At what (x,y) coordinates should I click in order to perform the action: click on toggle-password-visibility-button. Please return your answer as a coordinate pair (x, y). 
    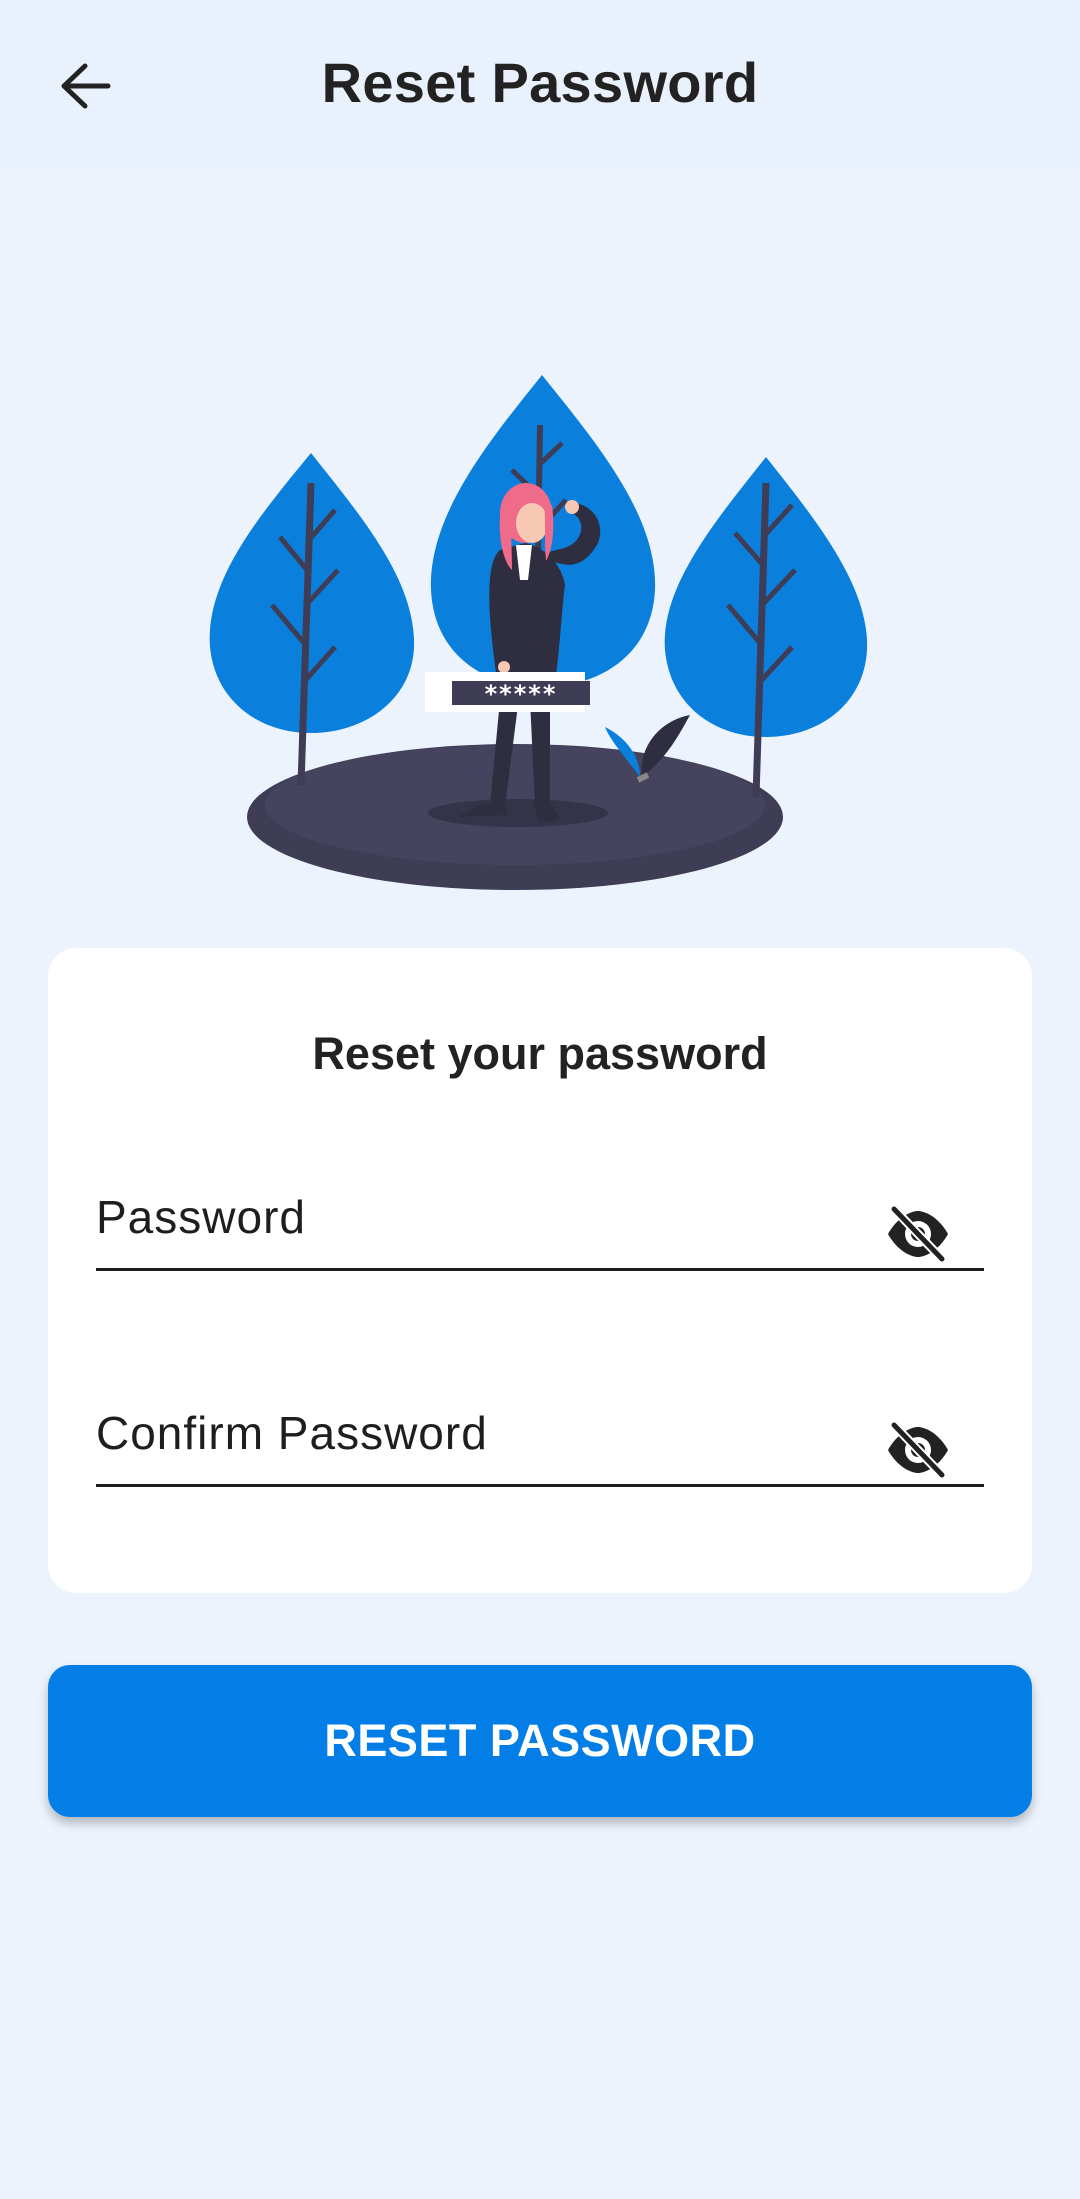
    Looking at the image, I should click on (918, 1234).